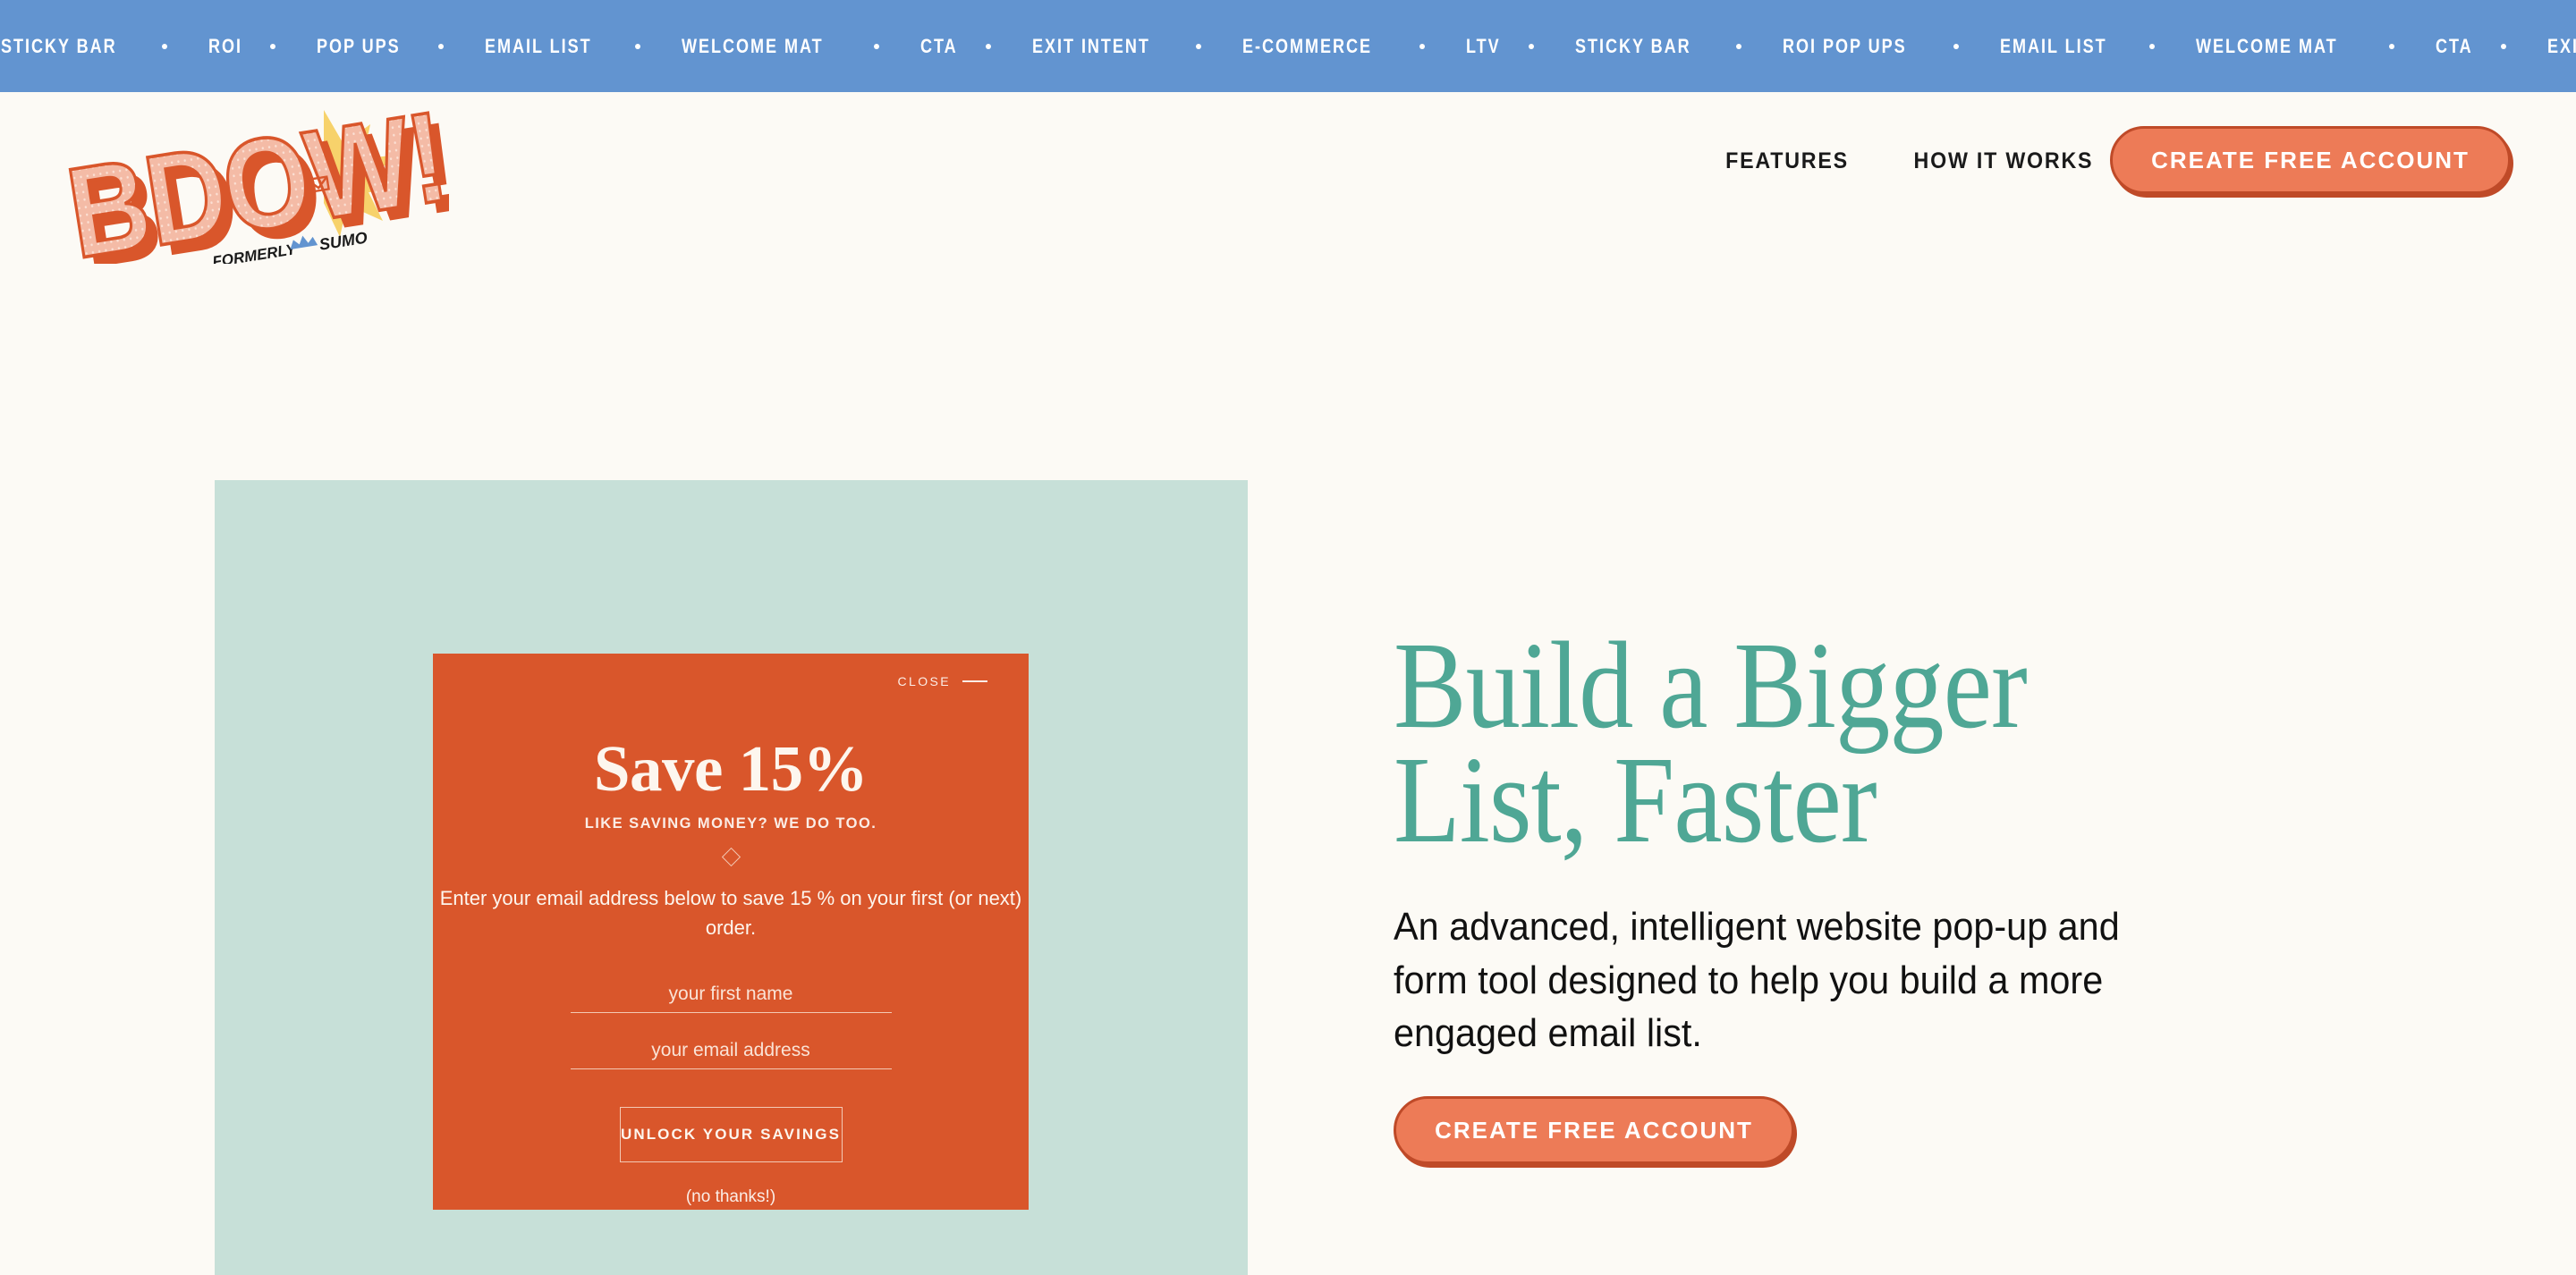 This screenshot has width=2576, height=1275. Describe the element at coordinates (1635, 799) in the screenshot. I see `hero-title-line-2: List, Faster` at that location.